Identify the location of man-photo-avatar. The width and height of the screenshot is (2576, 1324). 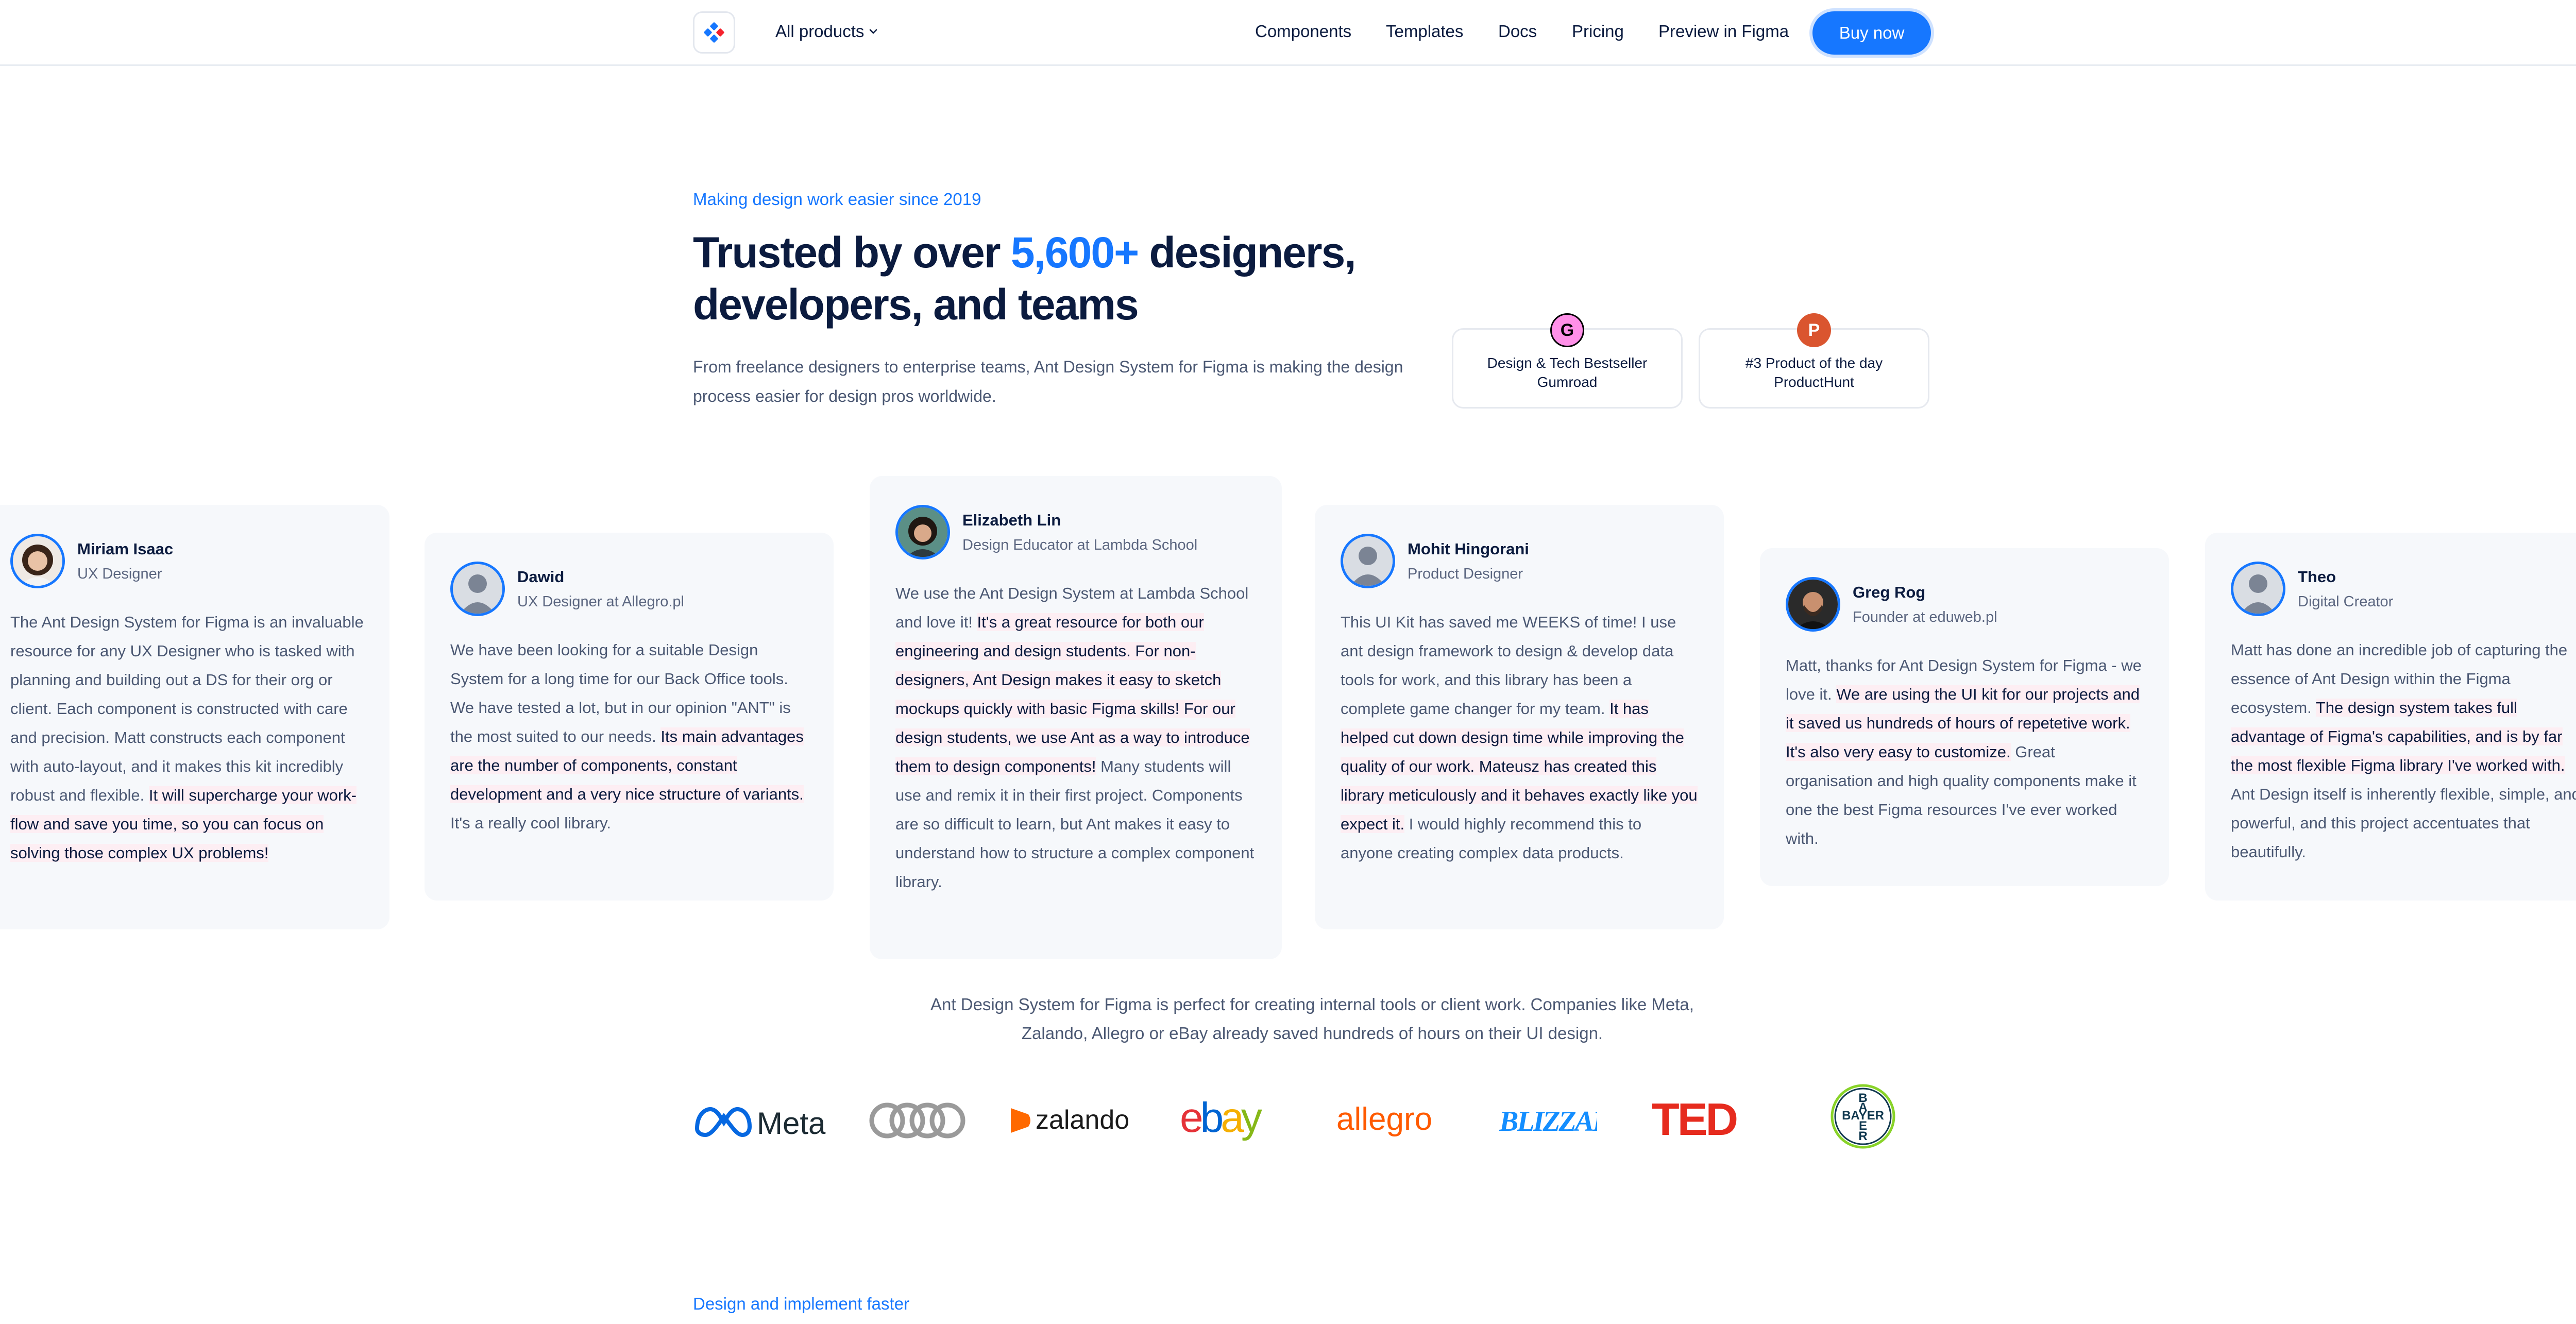
(1813, 604).